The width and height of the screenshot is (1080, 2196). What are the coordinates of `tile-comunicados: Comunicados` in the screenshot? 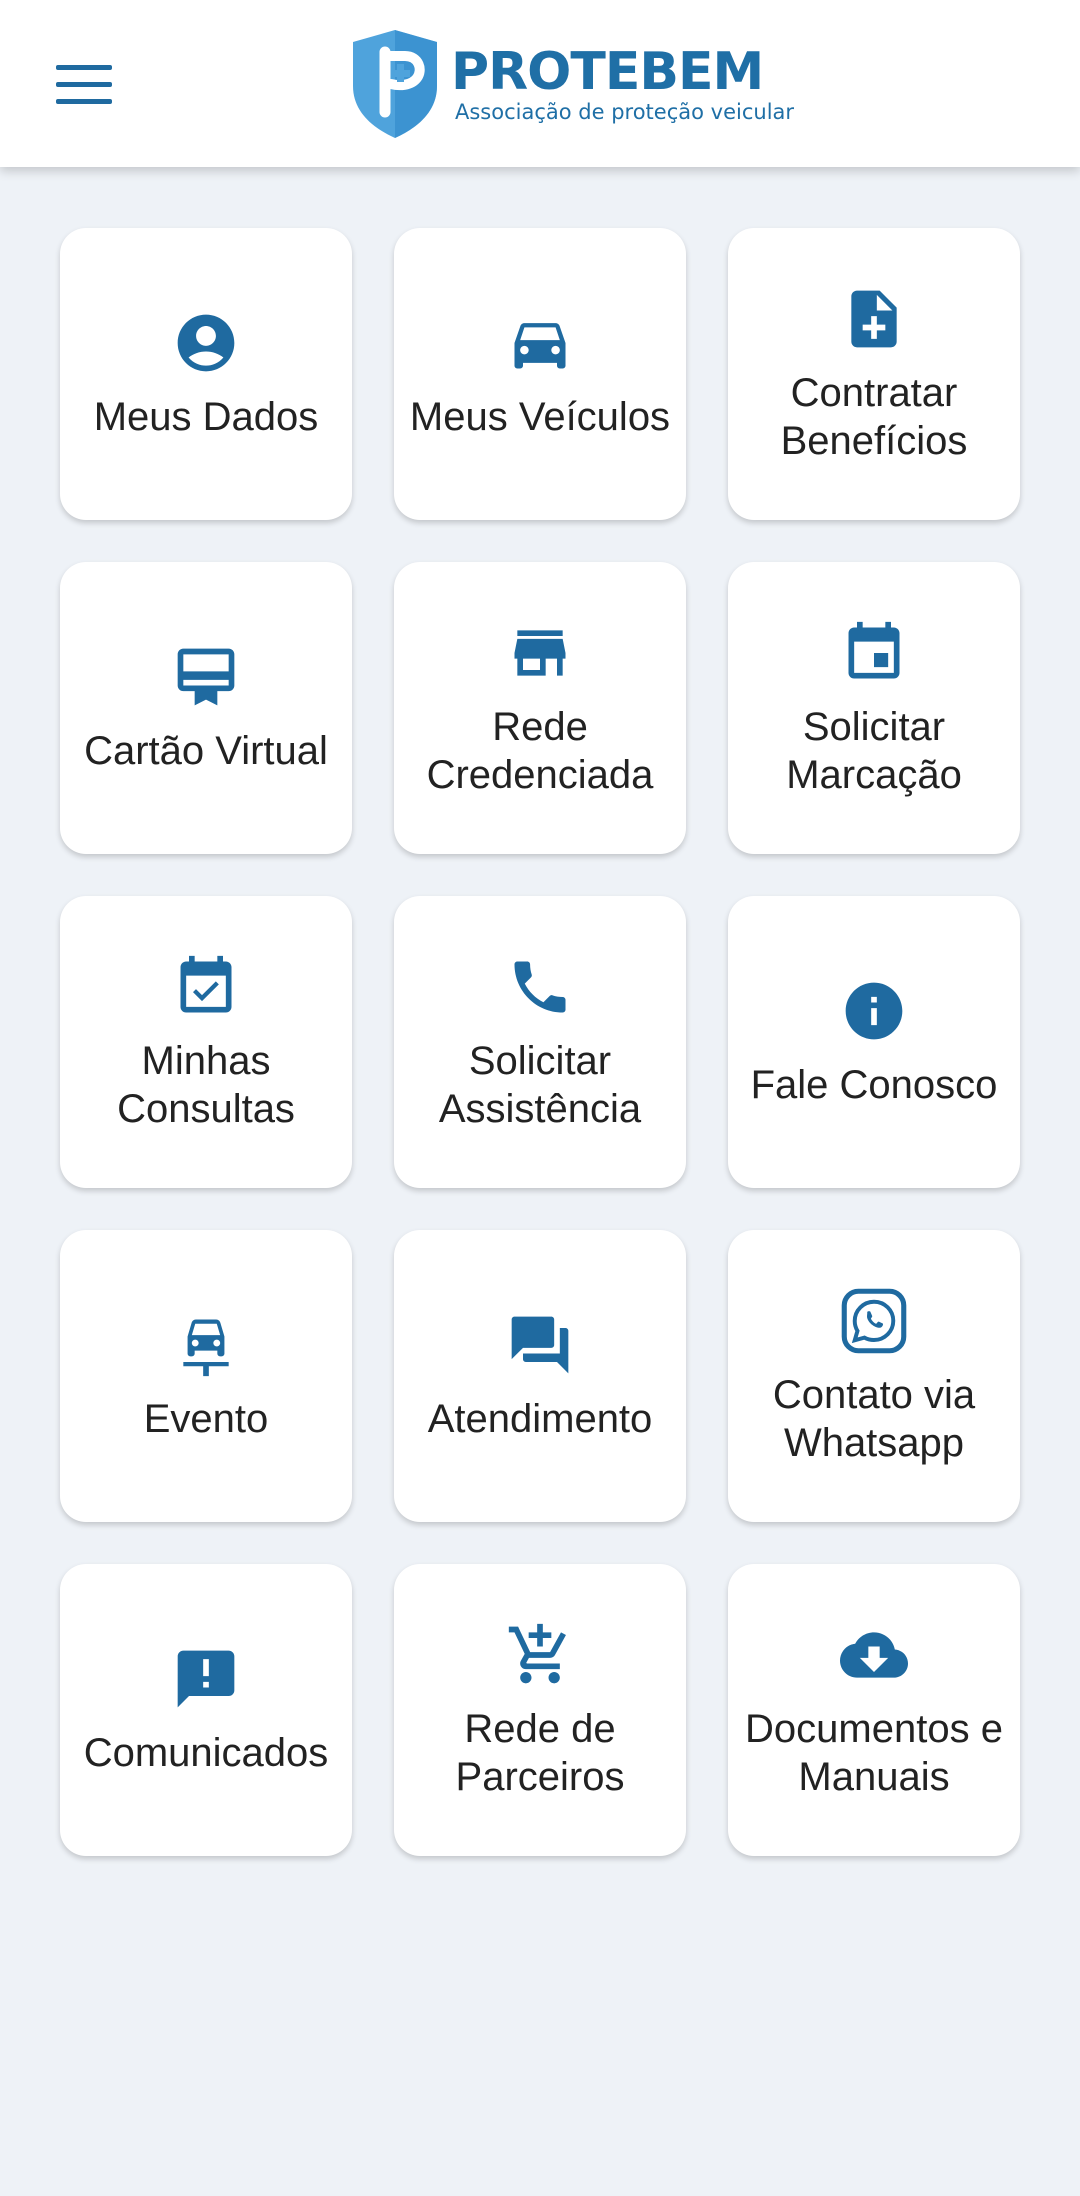 It's located at (206, 1710).